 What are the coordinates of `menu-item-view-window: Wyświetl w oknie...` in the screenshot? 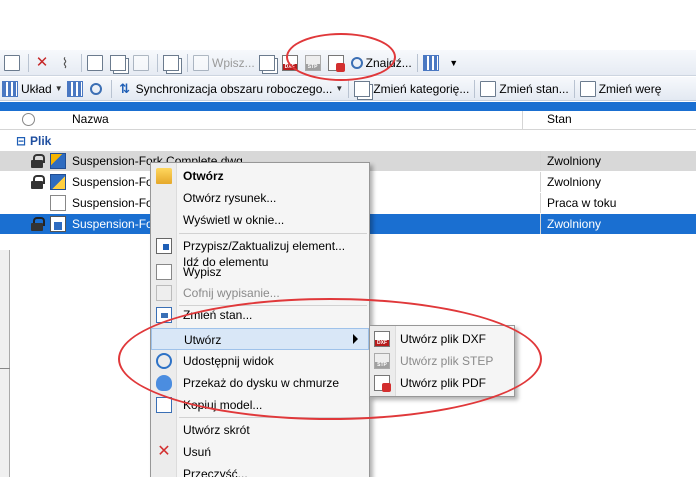 It's located at (260, 220).